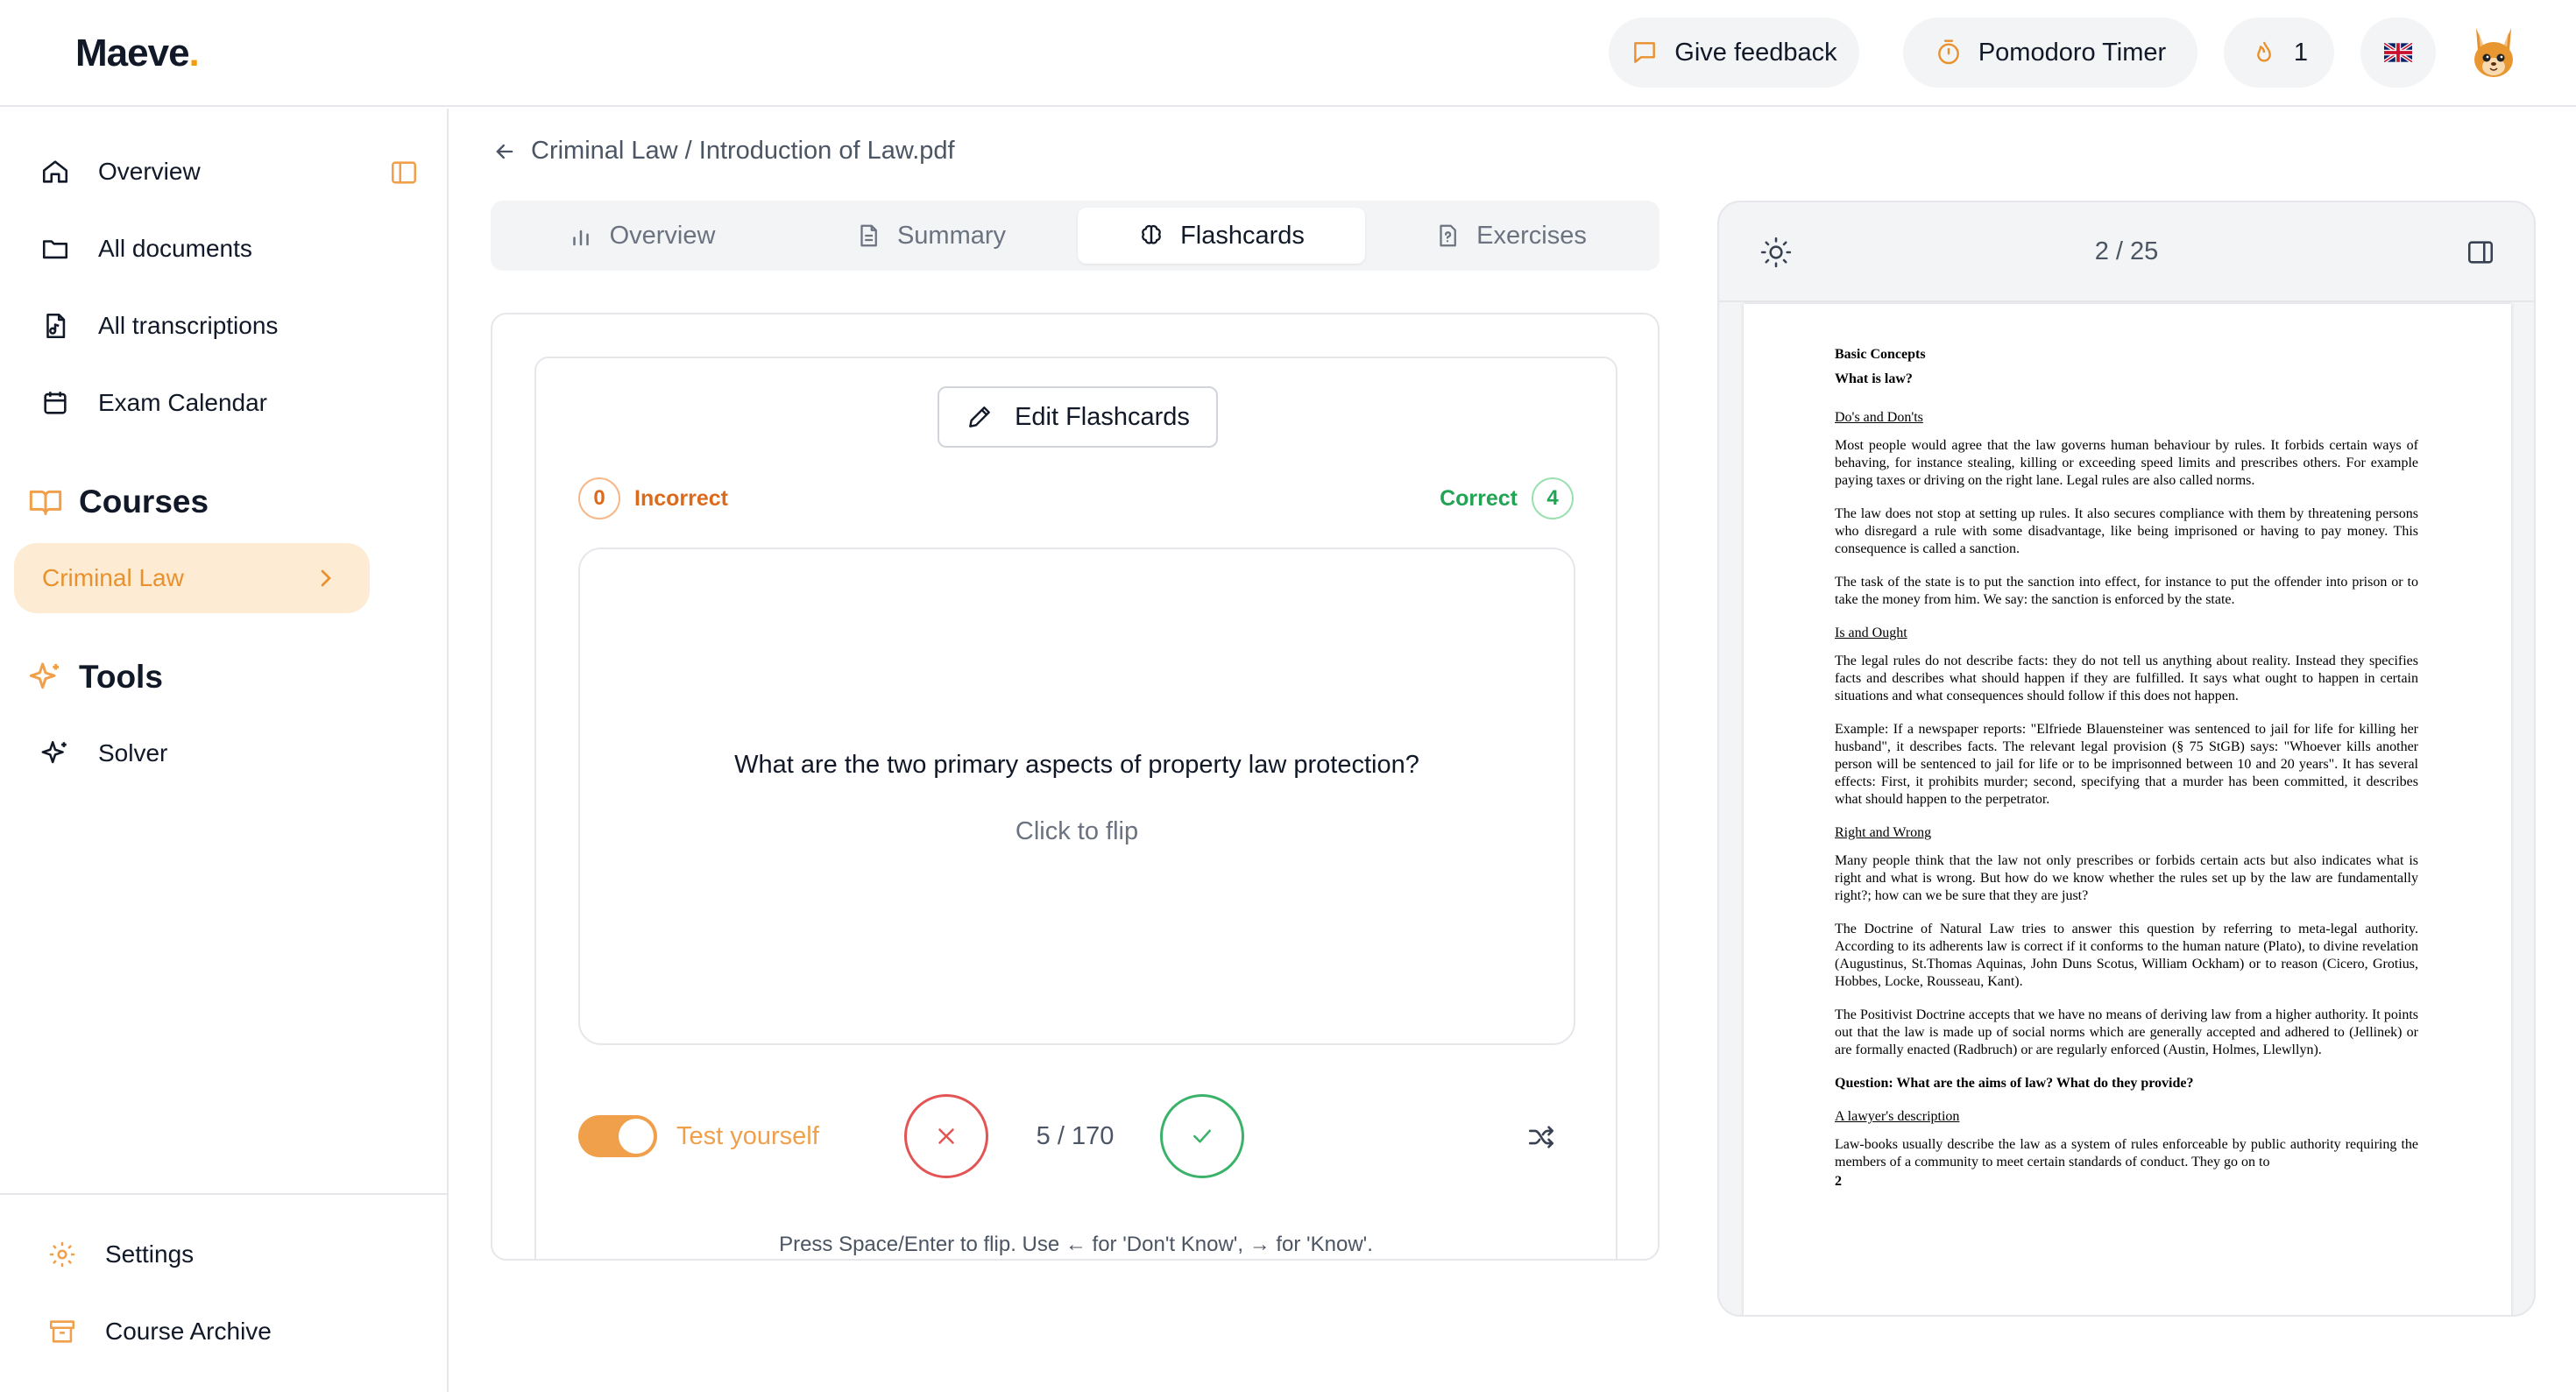  I want to click on side-panel-icon, so click(2480, 252).